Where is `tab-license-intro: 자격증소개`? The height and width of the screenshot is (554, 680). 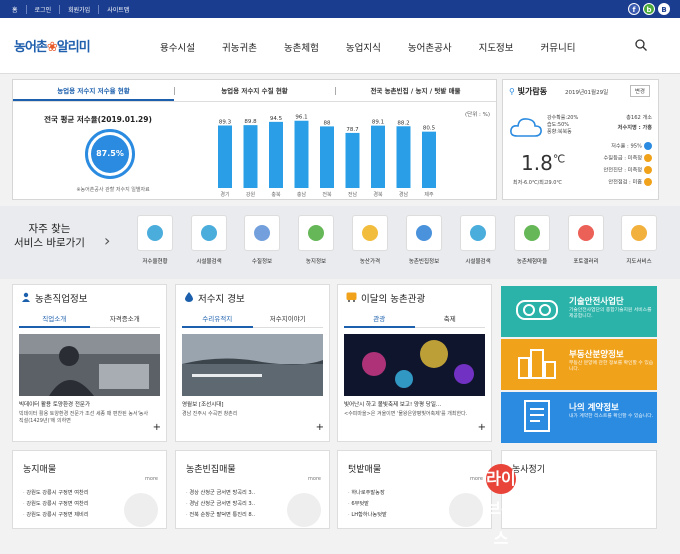
tab-license-intro: 자격증소개 is located at coordinates (124, 320).